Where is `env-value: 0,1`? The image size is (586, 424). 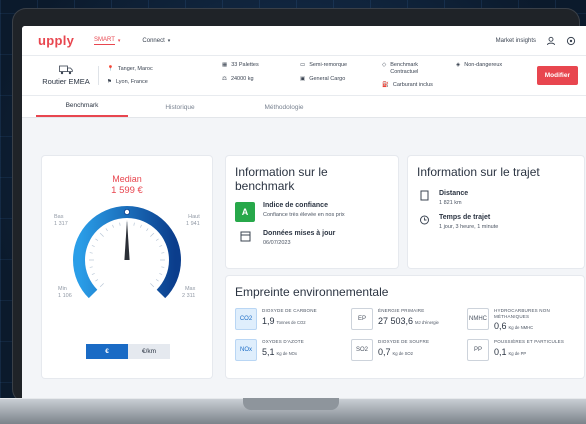
env-value: 0,1 is located at coordinates (500, 351).